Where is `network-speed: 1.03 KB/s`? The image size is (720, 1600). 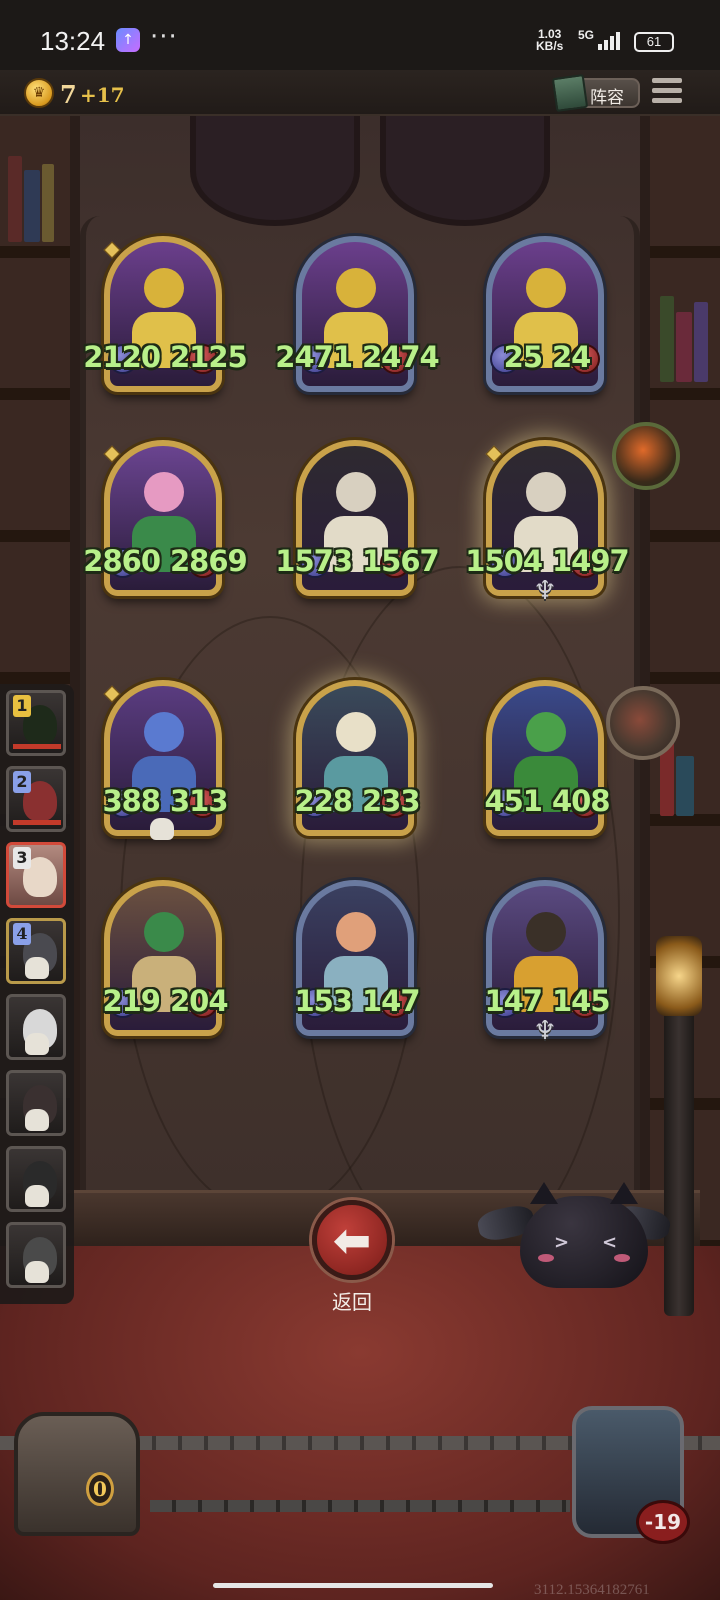 network-speed: 1.03 KB/s is located at coordinates (549, 40).